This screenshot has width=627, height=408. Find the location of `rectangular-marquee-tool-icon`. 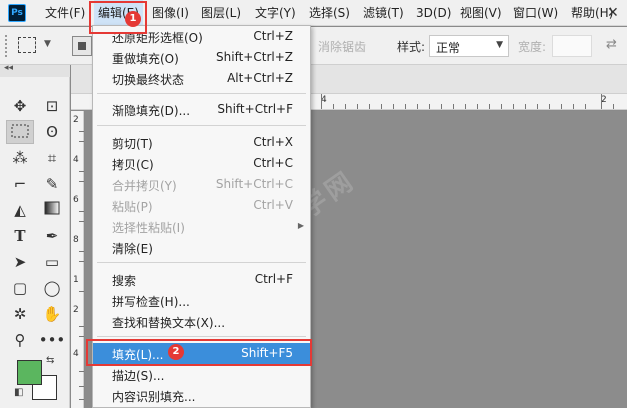

rectangular-marquee-tool-icon is located at coordinates (20, 132).